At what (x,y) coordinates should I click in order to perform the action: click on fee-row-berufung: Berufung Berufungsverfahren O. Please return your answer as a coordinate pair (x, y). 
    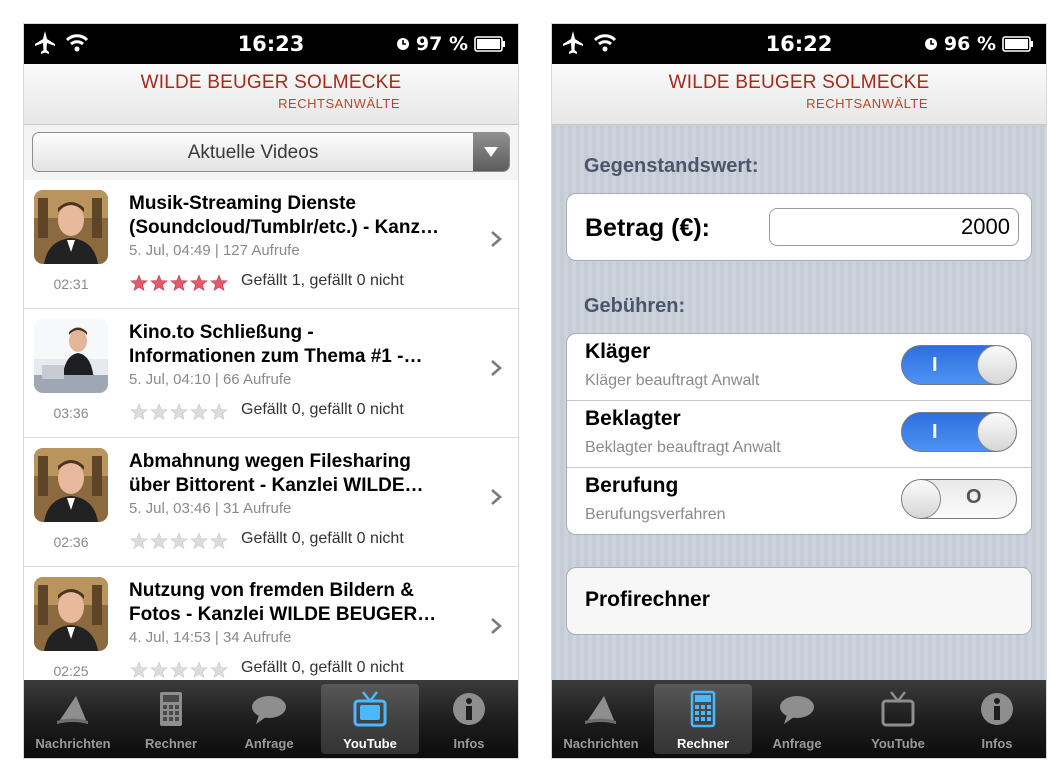
    Looking at the image, I should click on (799, 501).